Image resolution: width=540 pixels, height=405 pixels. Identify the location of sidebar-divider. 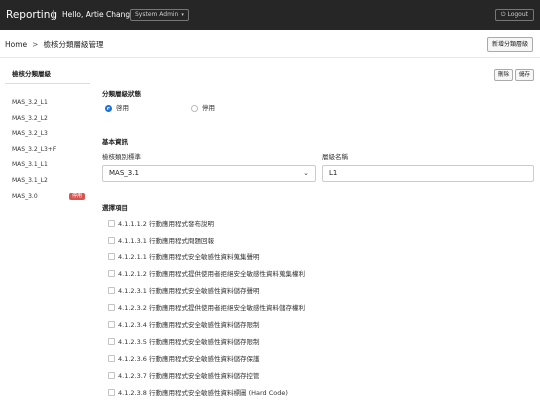
(47, 83).